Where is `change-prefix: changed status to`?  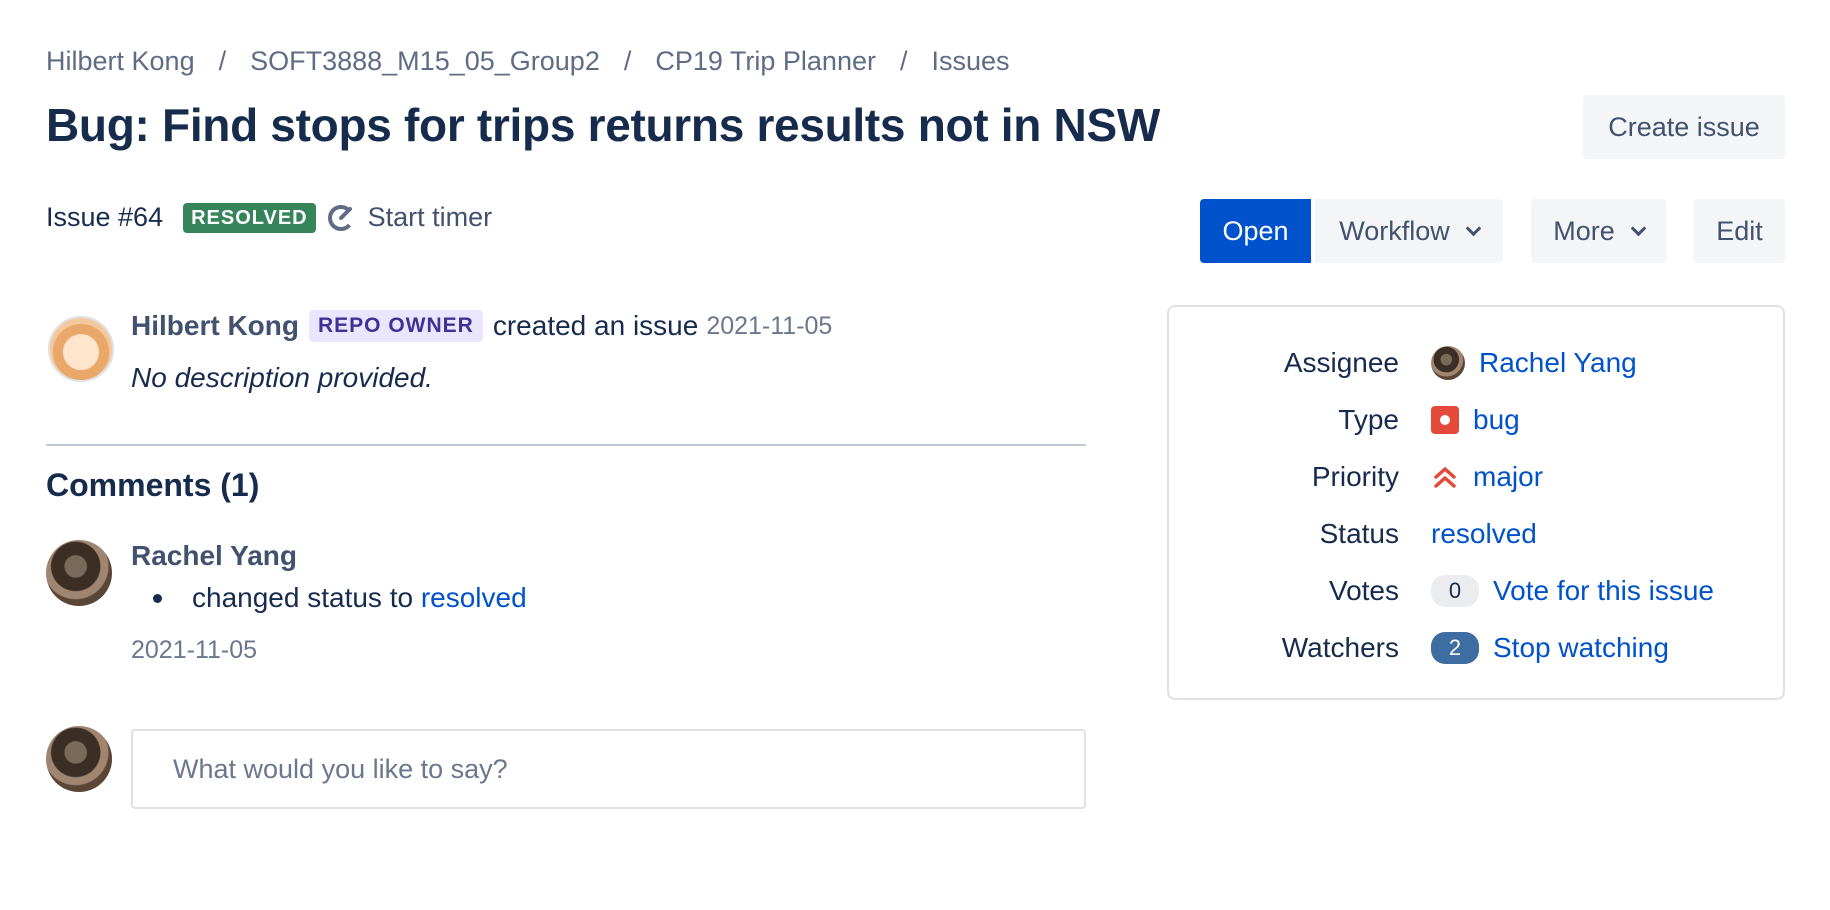 change-prefix: changed status to is located at coordinates (303, 597).